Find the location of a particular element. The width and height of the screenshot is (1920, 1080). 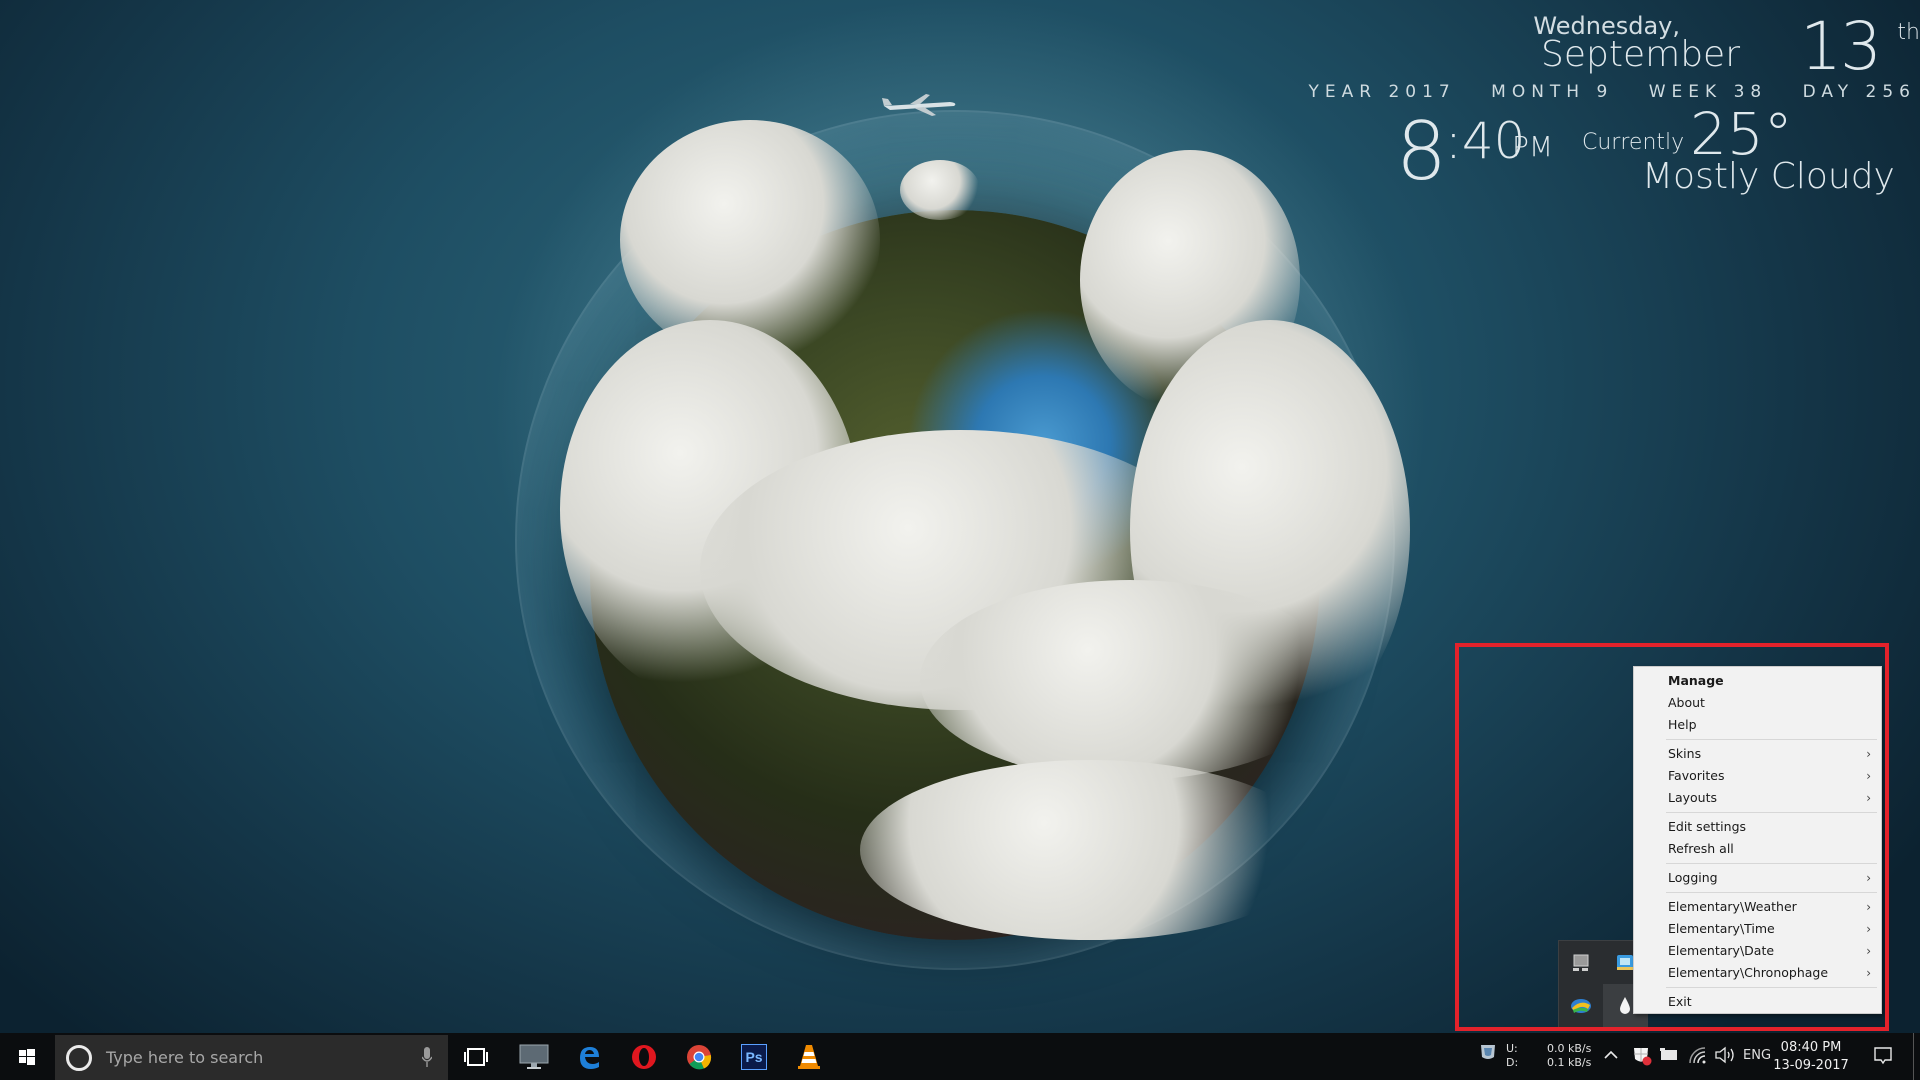

system-tray: U: D: 0.0 kB/s 0.1 kB/s ENG is located at coordinates (1695, 1056).